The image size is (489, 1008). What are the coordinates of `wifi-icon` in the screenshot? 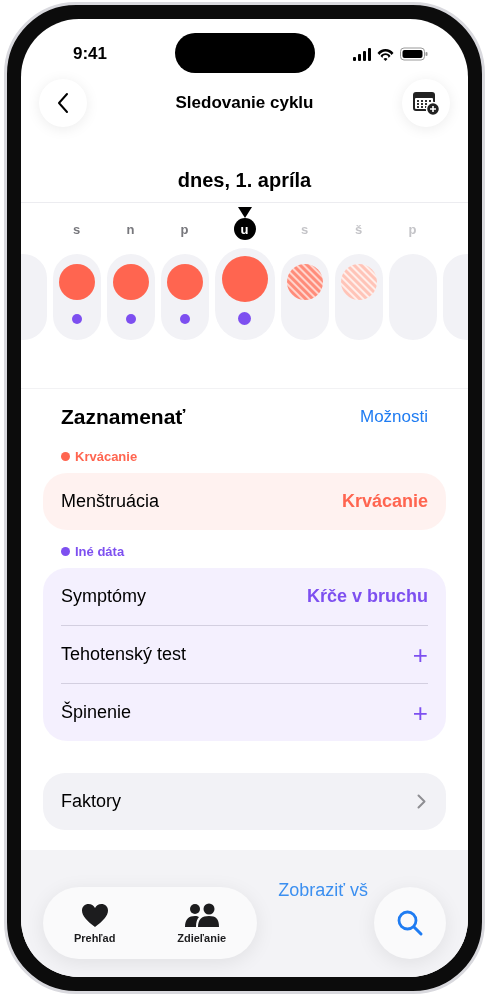 It's located at (385, 54).